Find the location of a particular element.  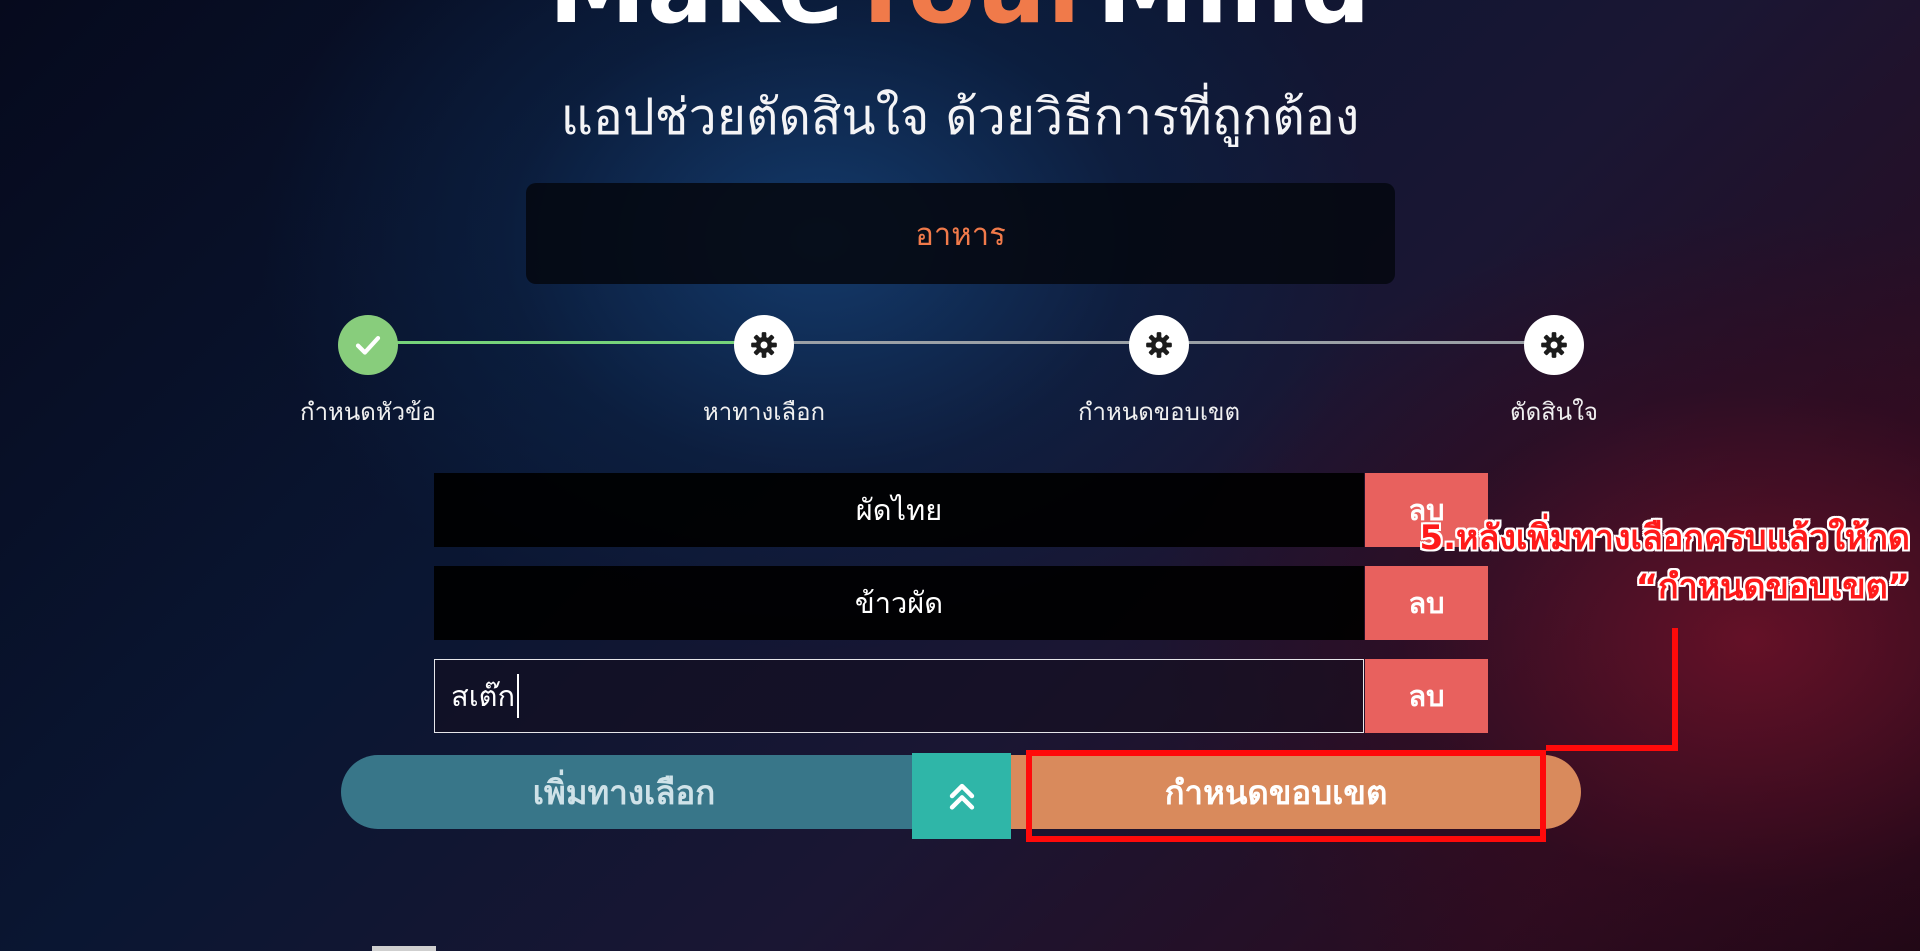

stepper-line-complete is located at coordinates (551, 342).